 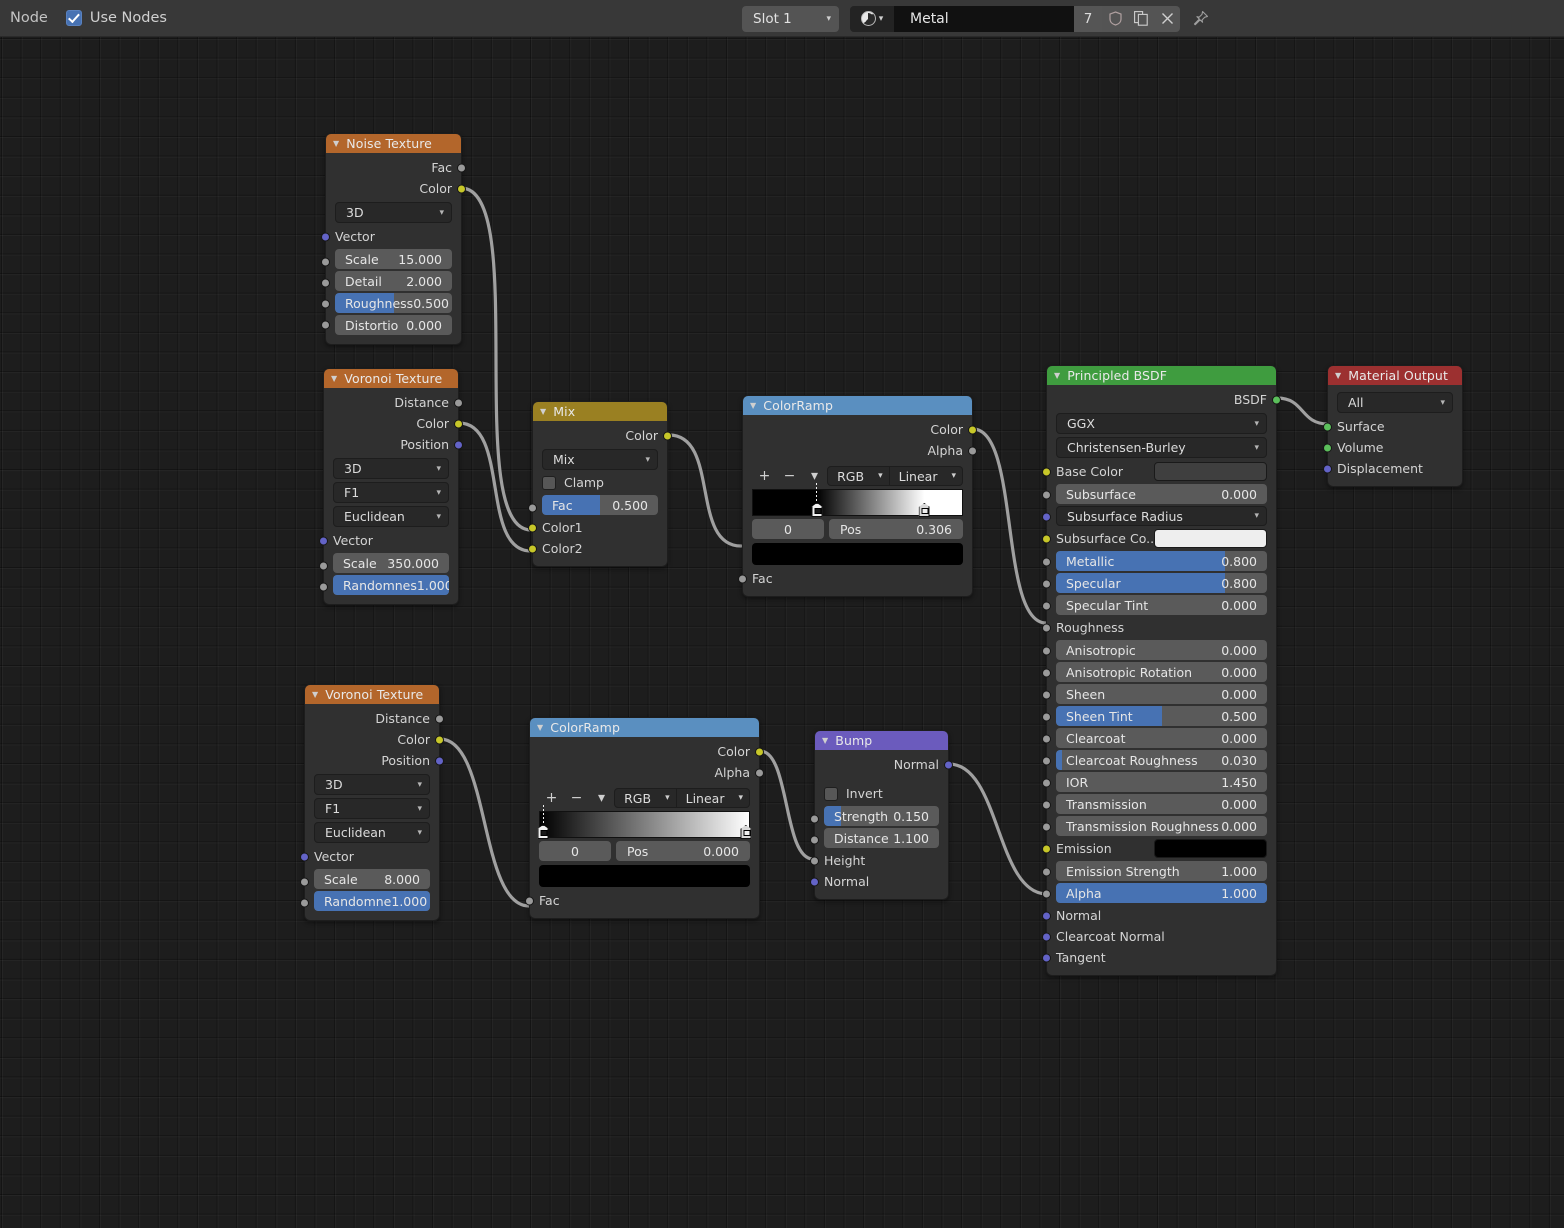 What do you see at coordinates (1161, 605) in the screenshot?
I see `field-specular-tint: Specular Tint 0.000` at bounding box center [1161, 605].